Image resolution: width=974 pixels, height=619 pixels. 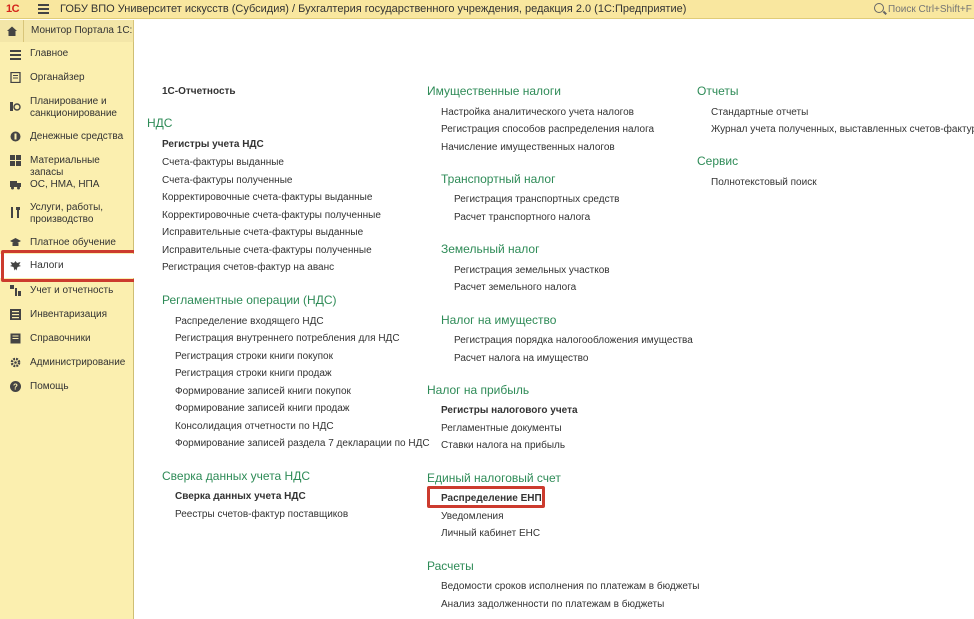 What do you see at coordinates (15, 242) in the screenshot?
I see `graduation-icon` at bounding box center [15, 242].